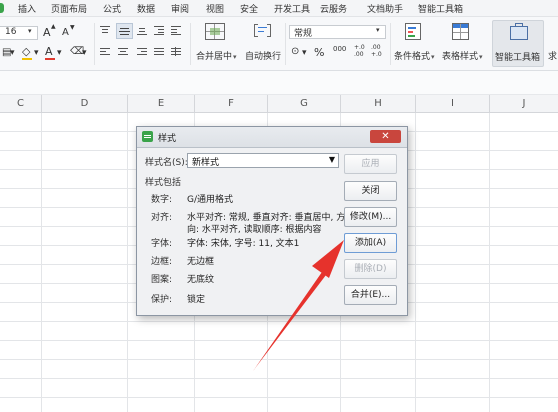 The width and height of the screenshot is (558, 412). I want to click on arrow-head, so click(328, 259).